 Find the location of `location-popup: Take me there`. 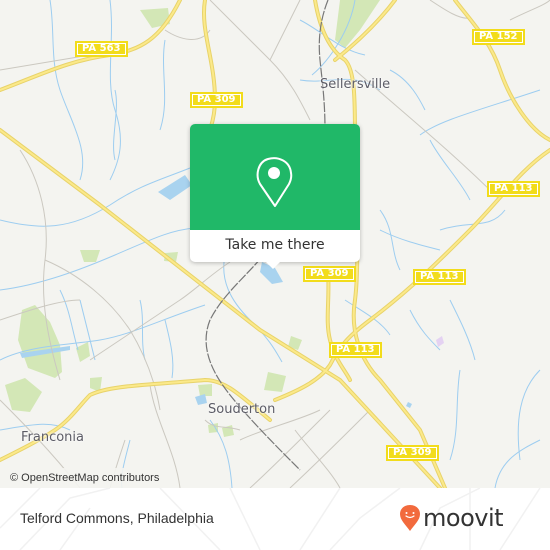

location-popup: Take me there is located at coordinates (275, 196).